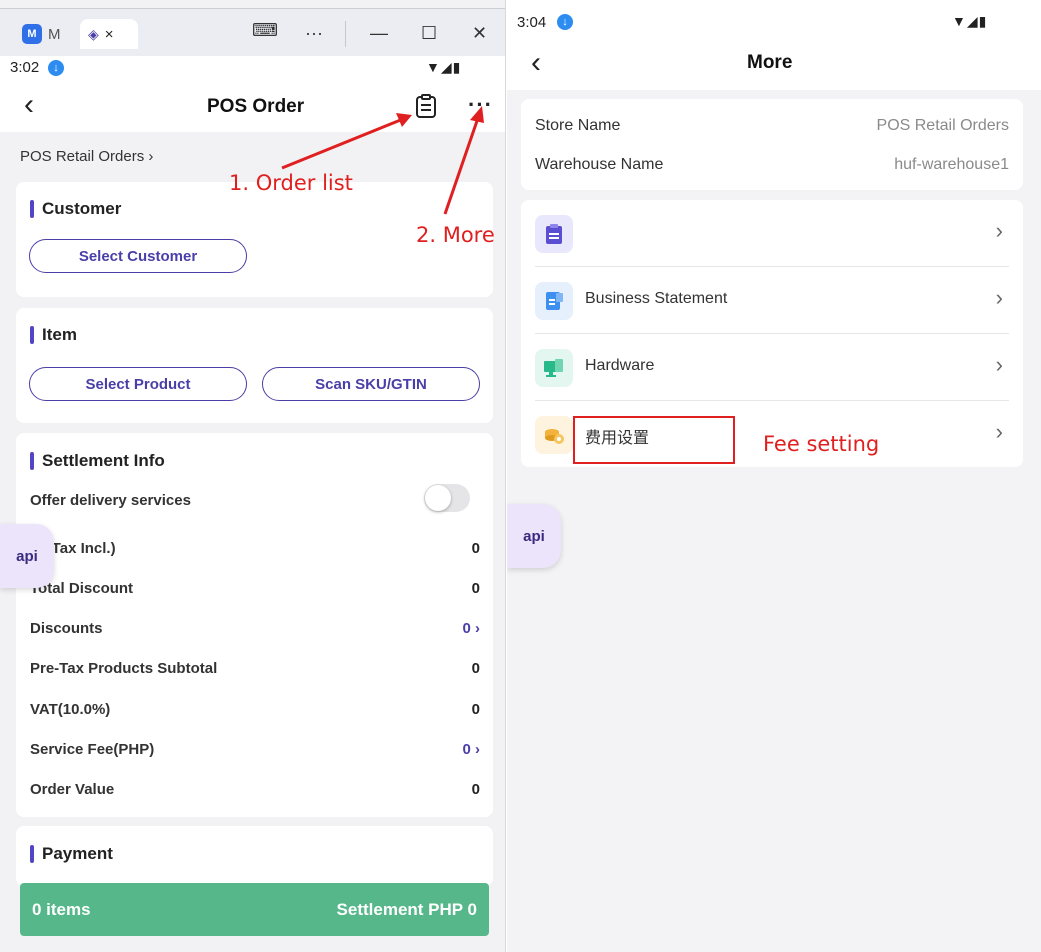  Describe the element at coordinates (599, 164) in the screenshot. I see `info-label: Warehouse Name` at that location.